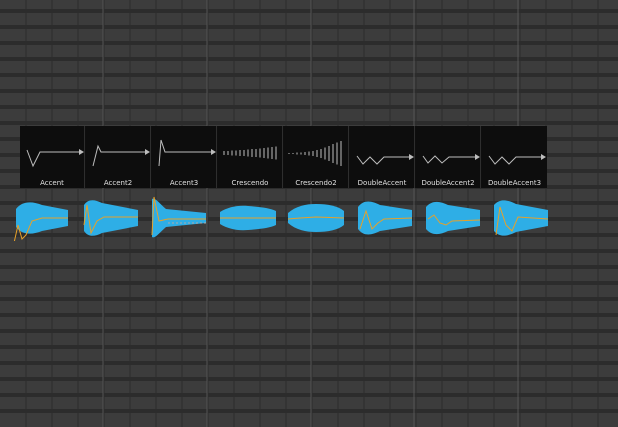  Describe the element at coordinates (315, 153) in the screenshot. I see `crescendo2-envelope-icon` at that location.